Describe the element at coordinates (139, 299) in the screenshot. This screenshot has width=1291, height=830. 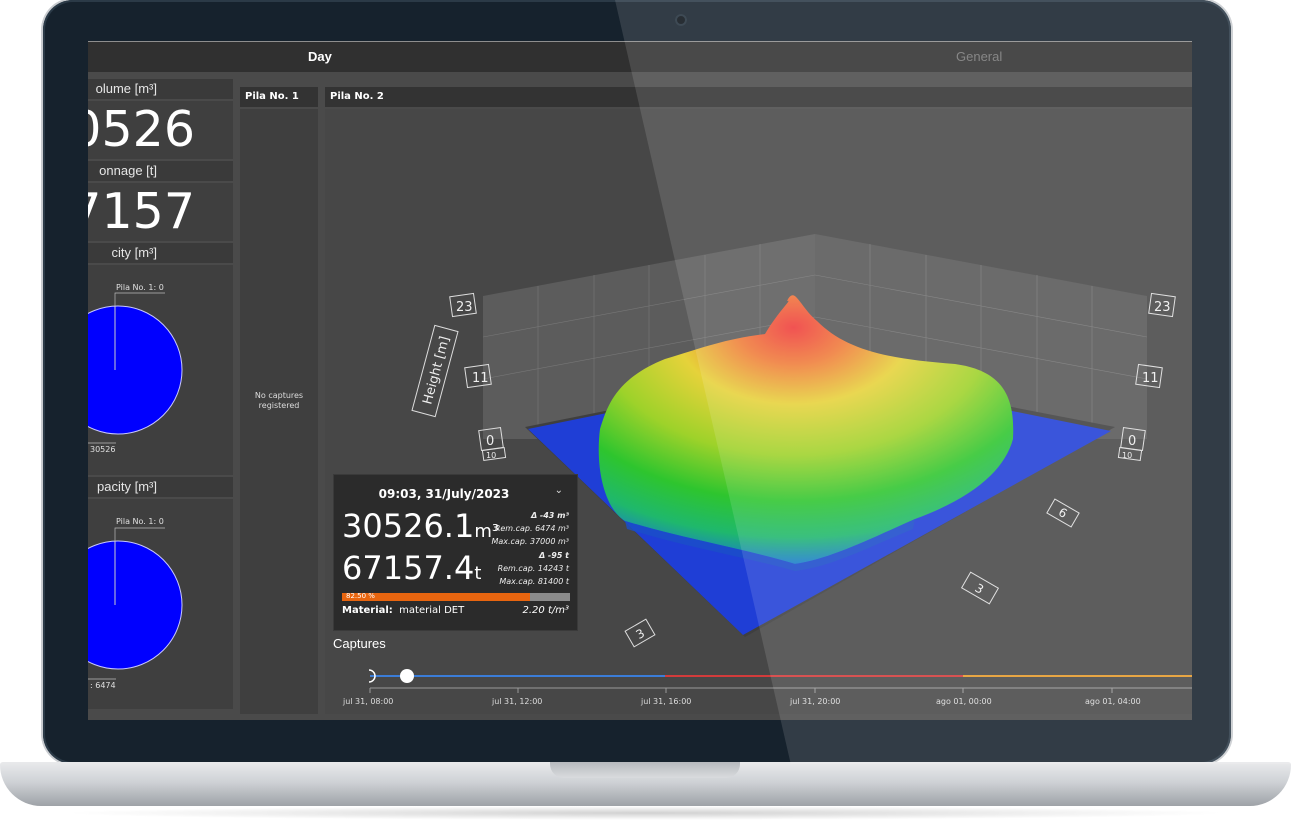
I see `pie-leader-top` at that location.